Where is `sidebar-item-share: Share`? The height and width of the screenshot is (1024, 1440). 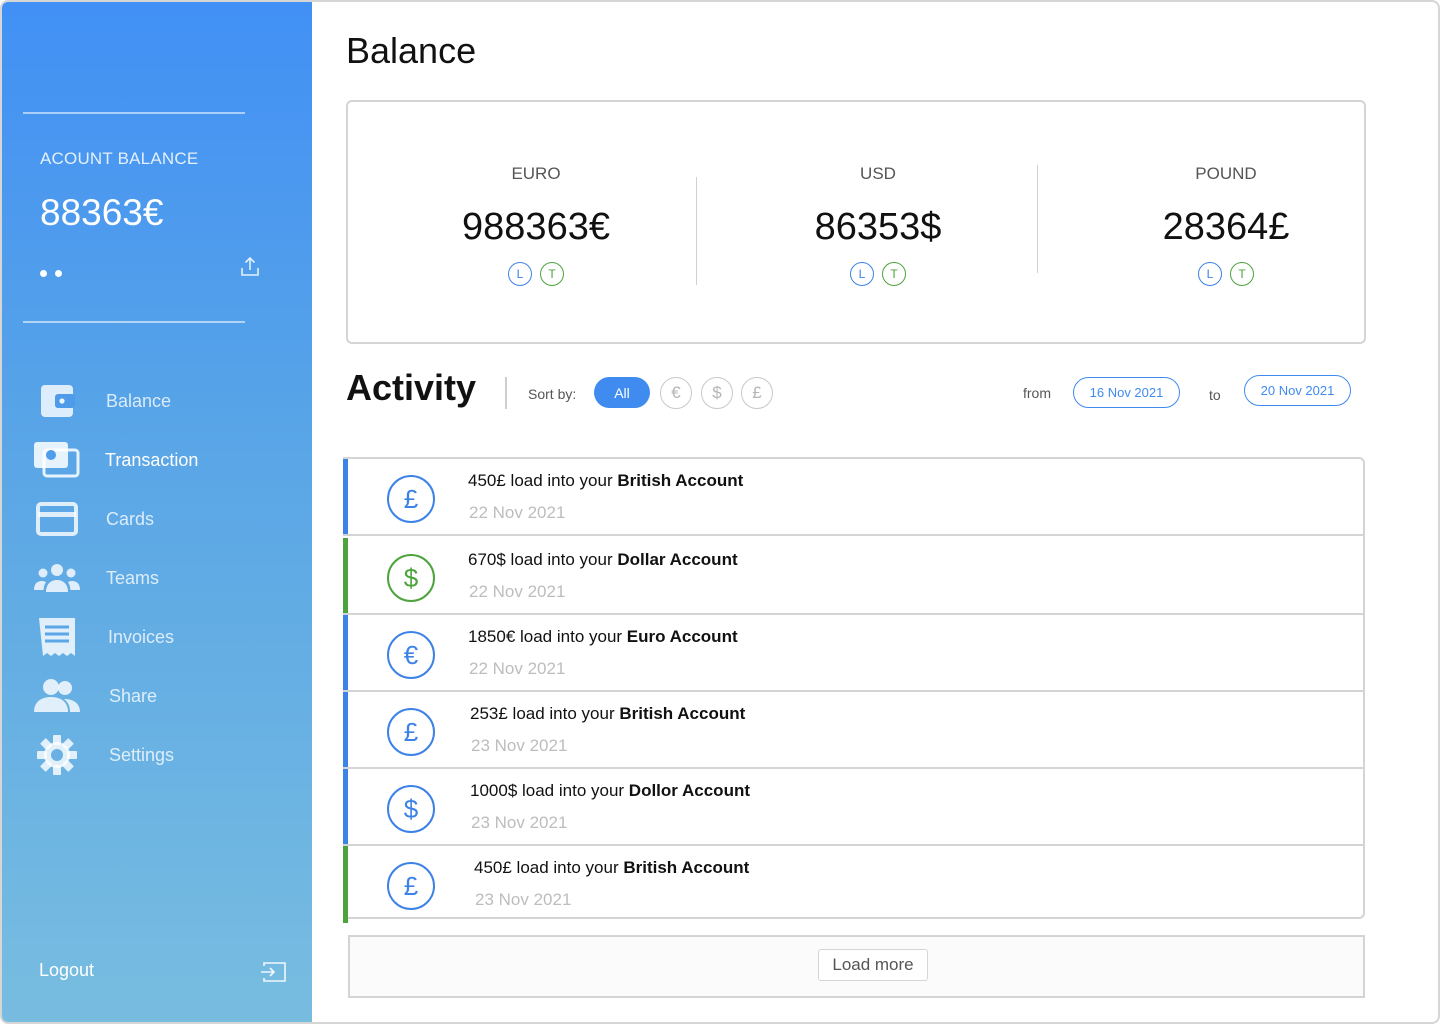
sidebar-item-share: Share is located at coordinates (157, 696).